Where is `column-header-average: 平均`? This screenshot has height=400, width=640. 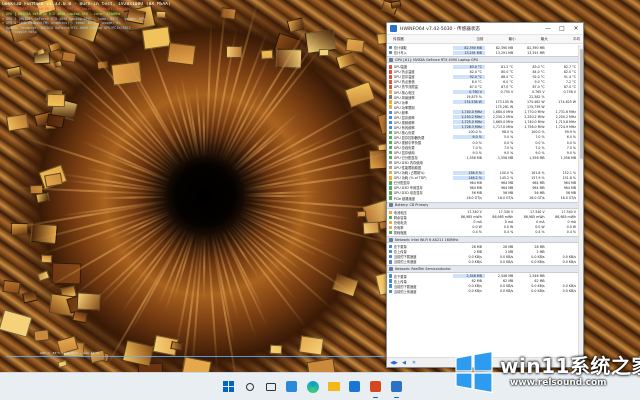
column-header-average: 平均 is located at coordinates (567, 39).